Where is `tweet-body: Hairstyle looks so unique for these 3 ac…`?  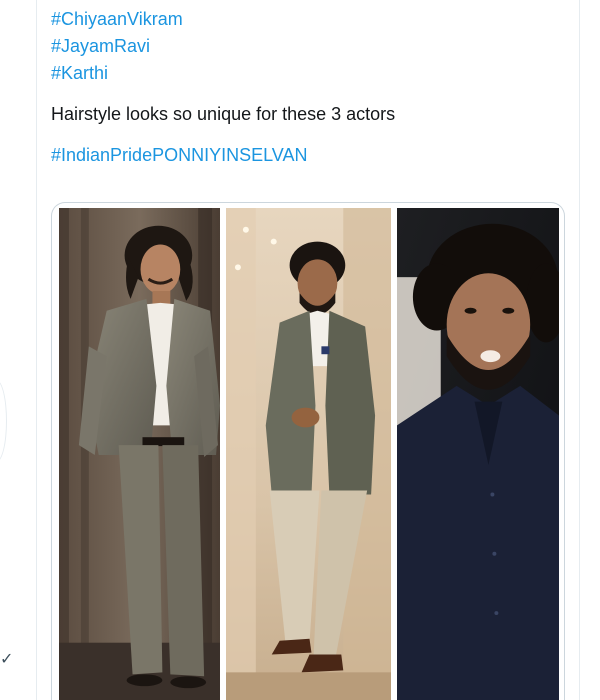
tweet-body: Hairstyle looks so unique for these 3 ac… is located at coordinates (223, 114).